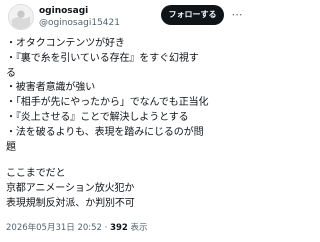  I want to click on tweet-line: ・『炎上させる』ことで解決しようとする, so click(97, 117).